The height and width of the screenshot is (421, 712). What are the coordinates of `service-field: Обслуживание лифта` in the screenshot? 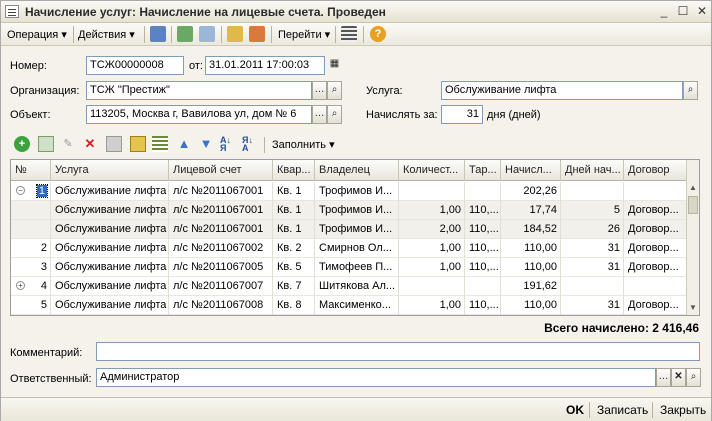 It's located at (562, 90).